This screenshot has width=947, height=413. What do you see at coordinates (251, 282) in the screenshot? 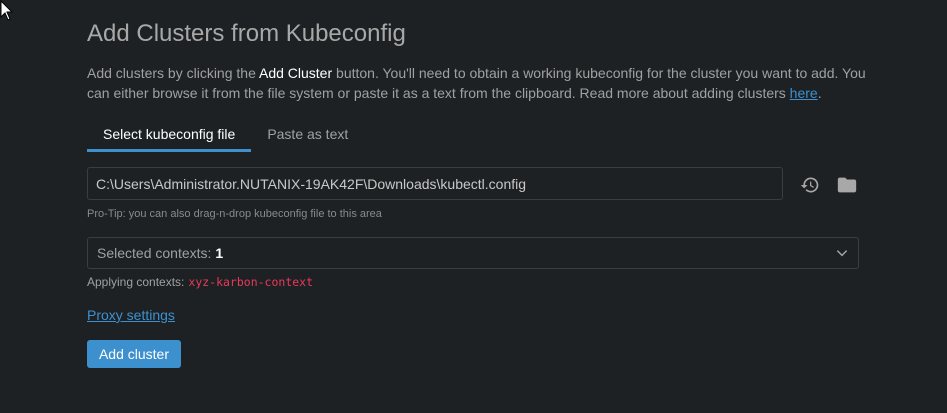
I see `applying-context-name: xyz-karbon-context` at bounding box center [251, 282].